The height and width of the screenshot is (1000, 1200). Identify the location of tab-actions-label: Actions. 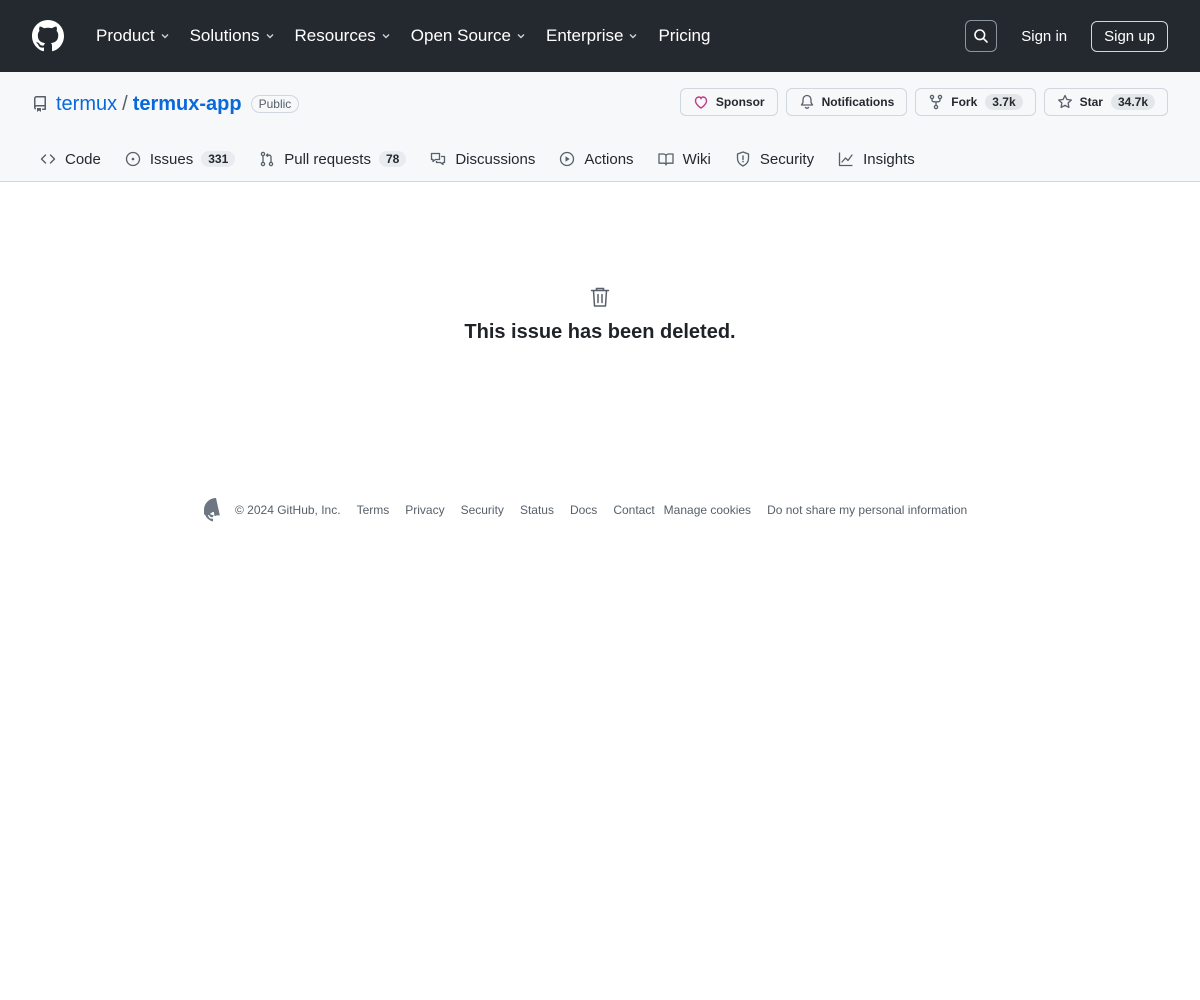
(609, 159).